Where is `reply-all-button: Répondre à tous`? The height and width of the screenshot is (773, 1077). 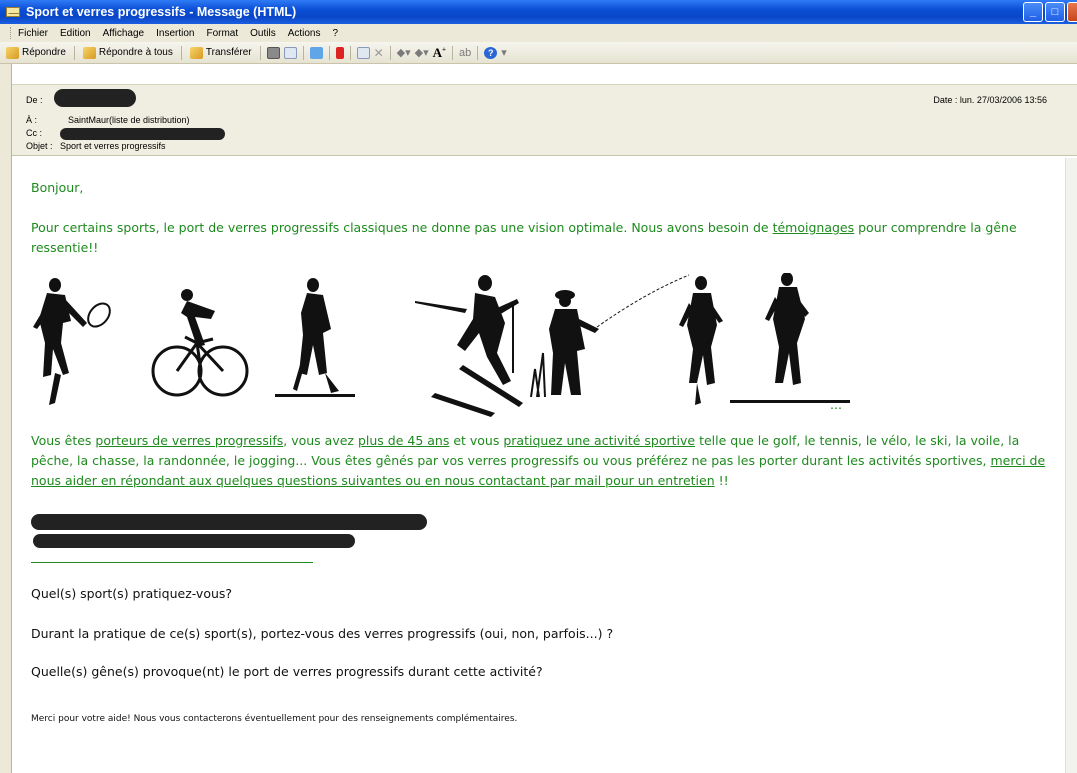 reply-all-button: Répondre à tous is located at coordinates (128, 53).